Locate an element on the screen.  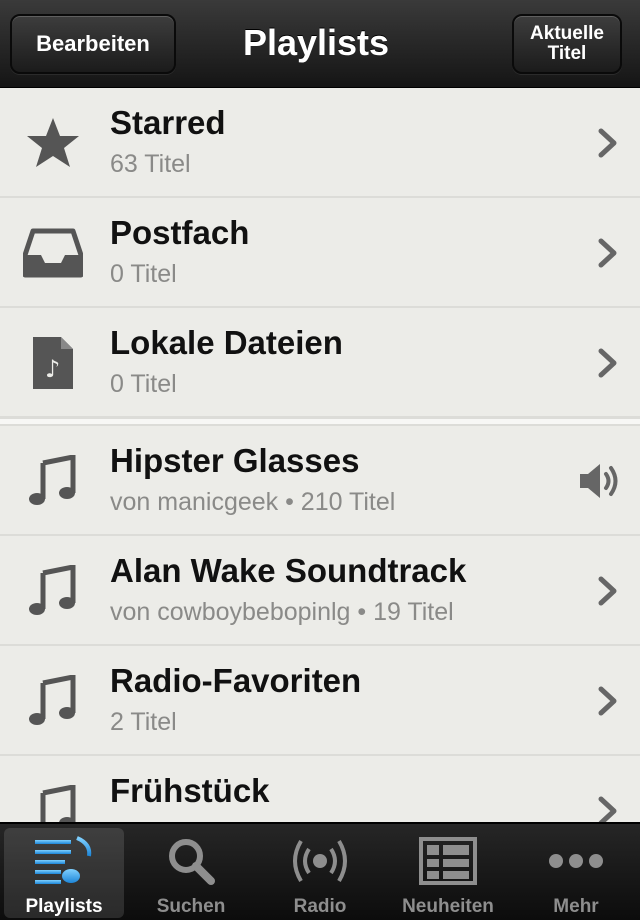
playlist-title: Postfach is located at coordinates (180, 232).